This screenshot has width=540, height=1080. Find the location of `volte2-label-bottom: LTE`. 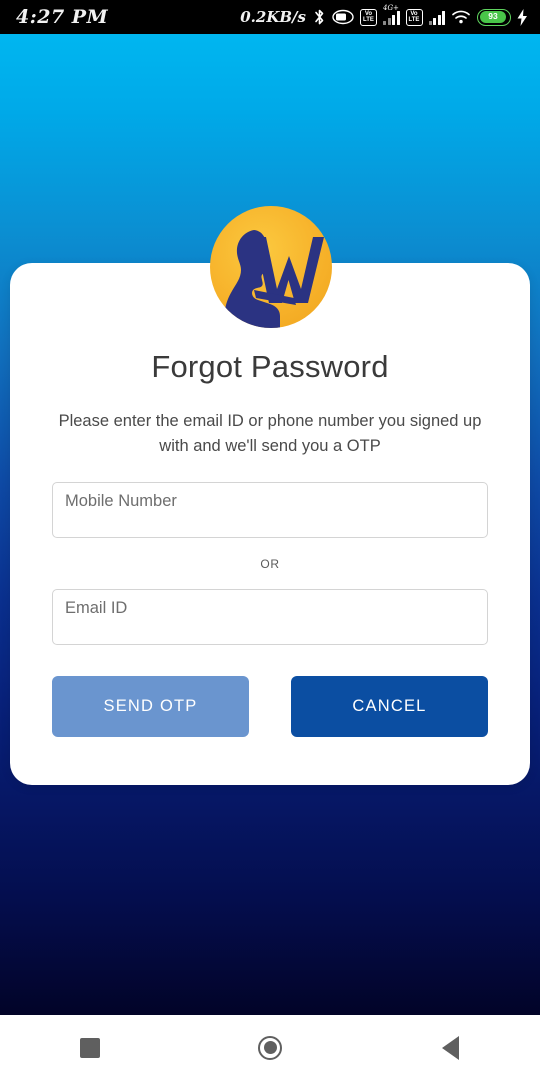

volte2-label-bottom: LTE is located at coordinates (414, 20).